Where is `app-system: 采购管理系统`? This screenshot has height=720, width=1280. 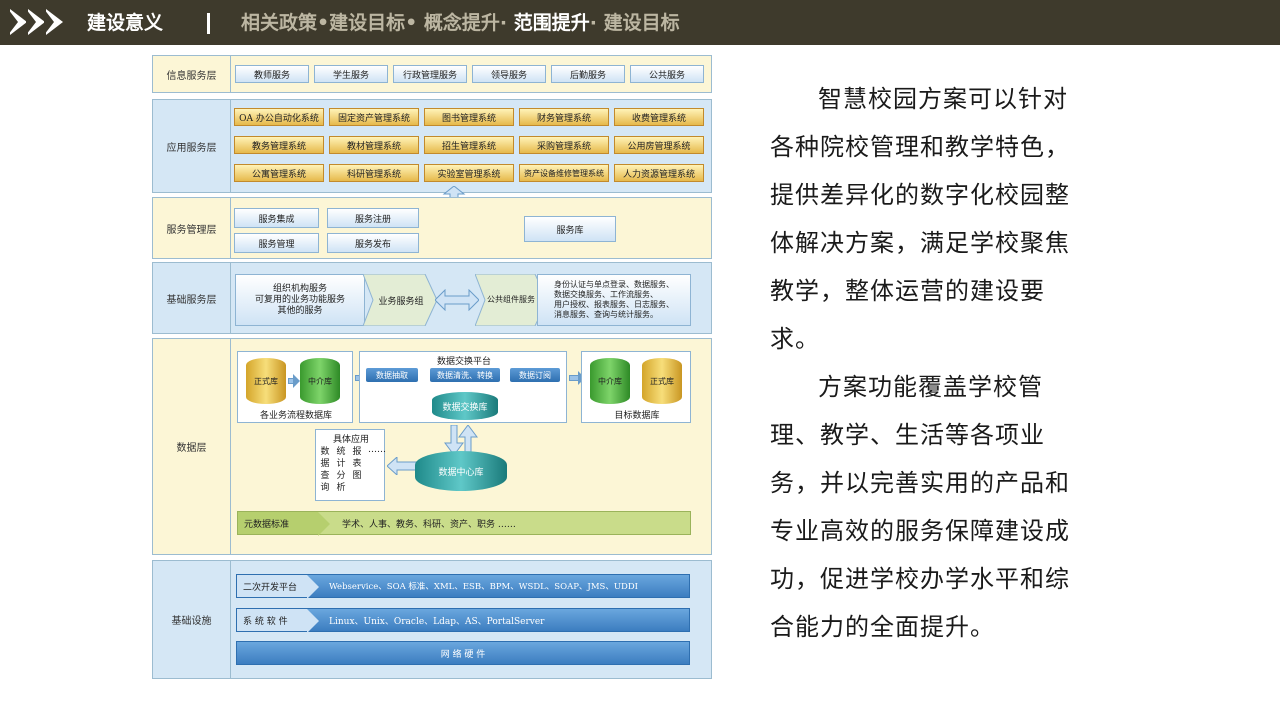
app-system: 采购管理系统 is located at coordinates (564, 145).